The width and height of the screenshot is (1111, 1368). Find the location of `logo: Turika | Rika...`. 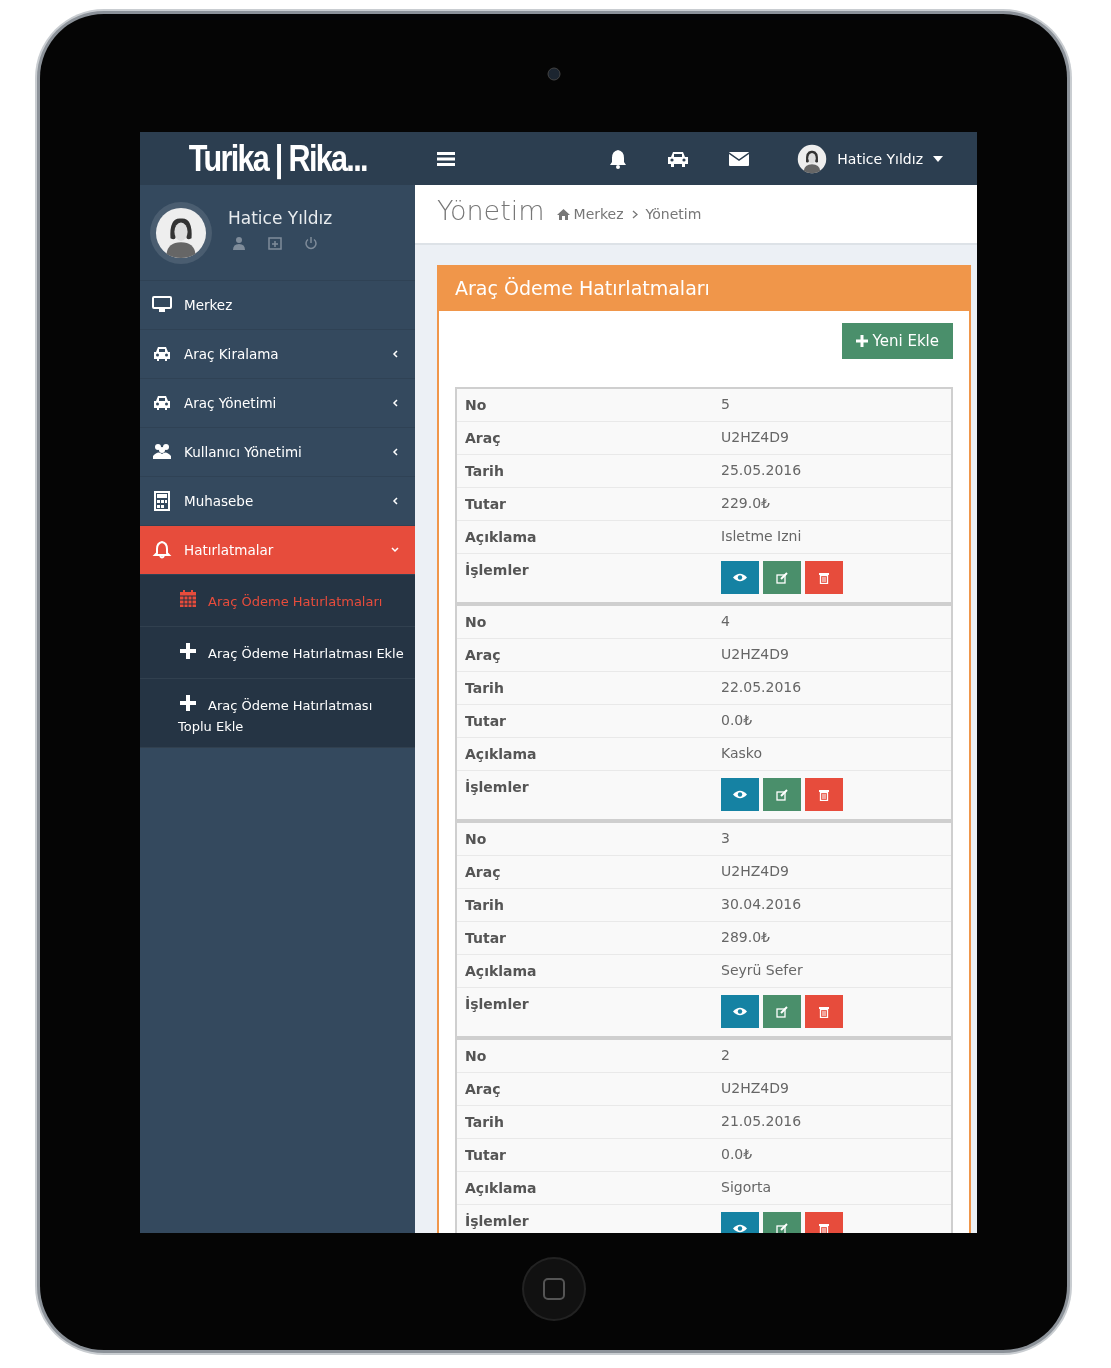

logo: Turika | Rika... is located at coordinates (277, 158).